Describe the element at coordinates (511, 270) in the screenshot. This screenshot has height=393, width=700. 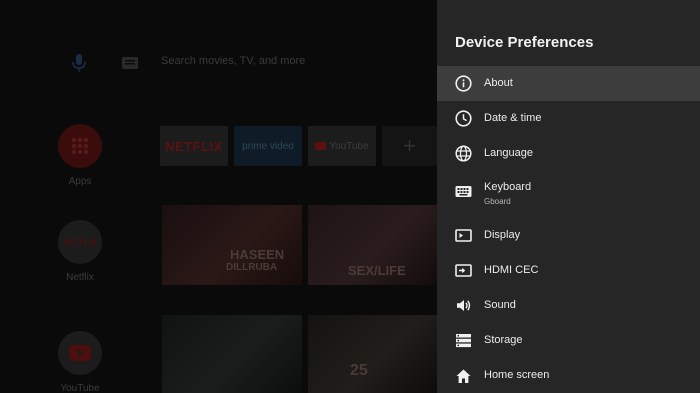
I see `menu-item-label: HDMI CEC` at that location.